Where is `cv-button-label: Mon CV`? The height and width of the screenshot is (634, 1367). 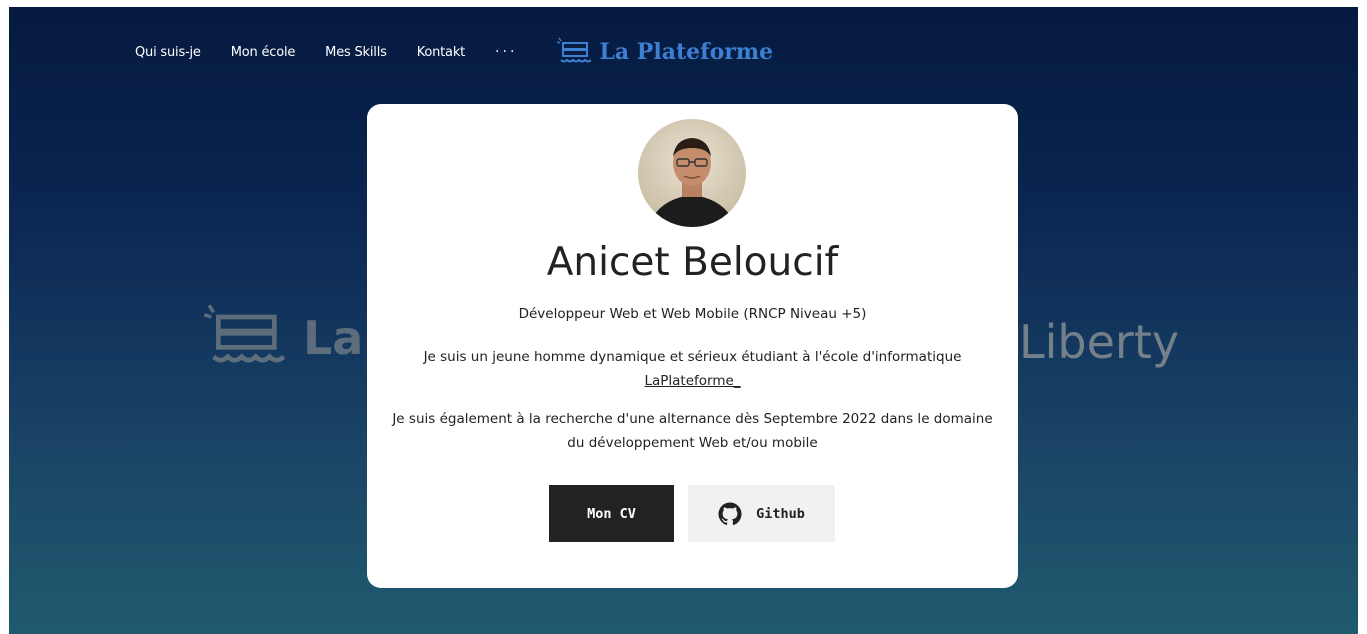
cv-button-label: Mon CV is located at coordinates (611, 513).